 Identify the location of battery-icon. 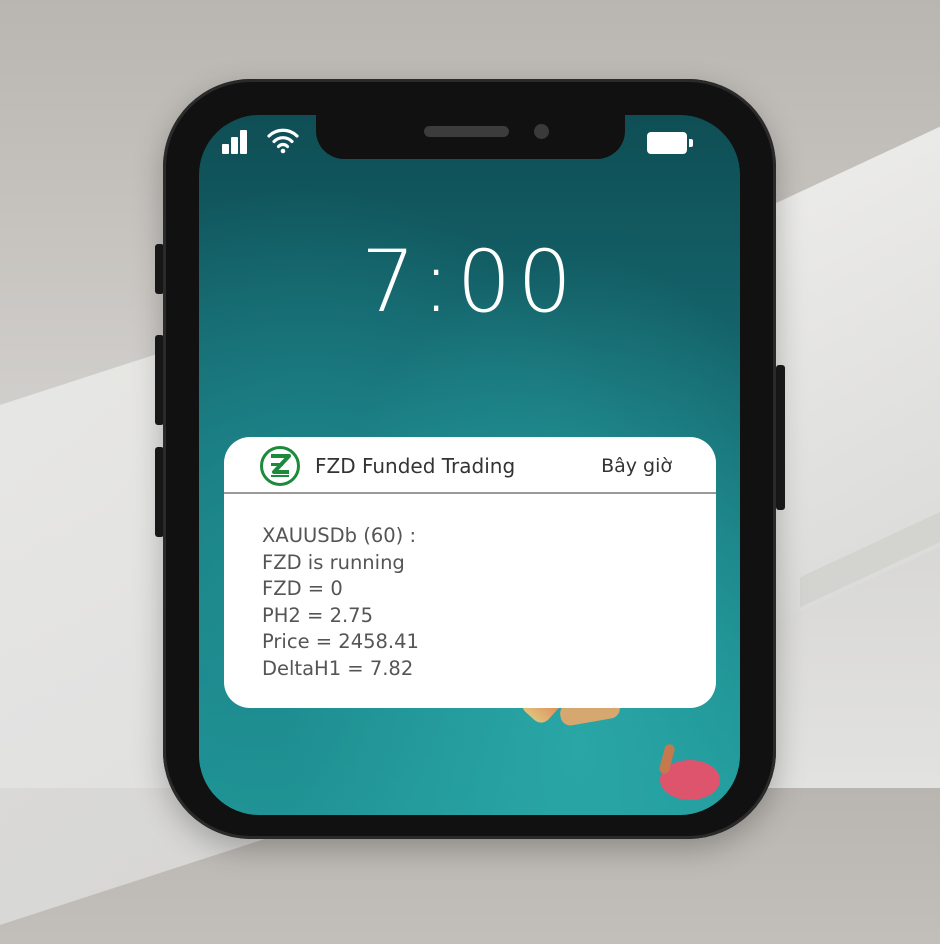
(670, 143).